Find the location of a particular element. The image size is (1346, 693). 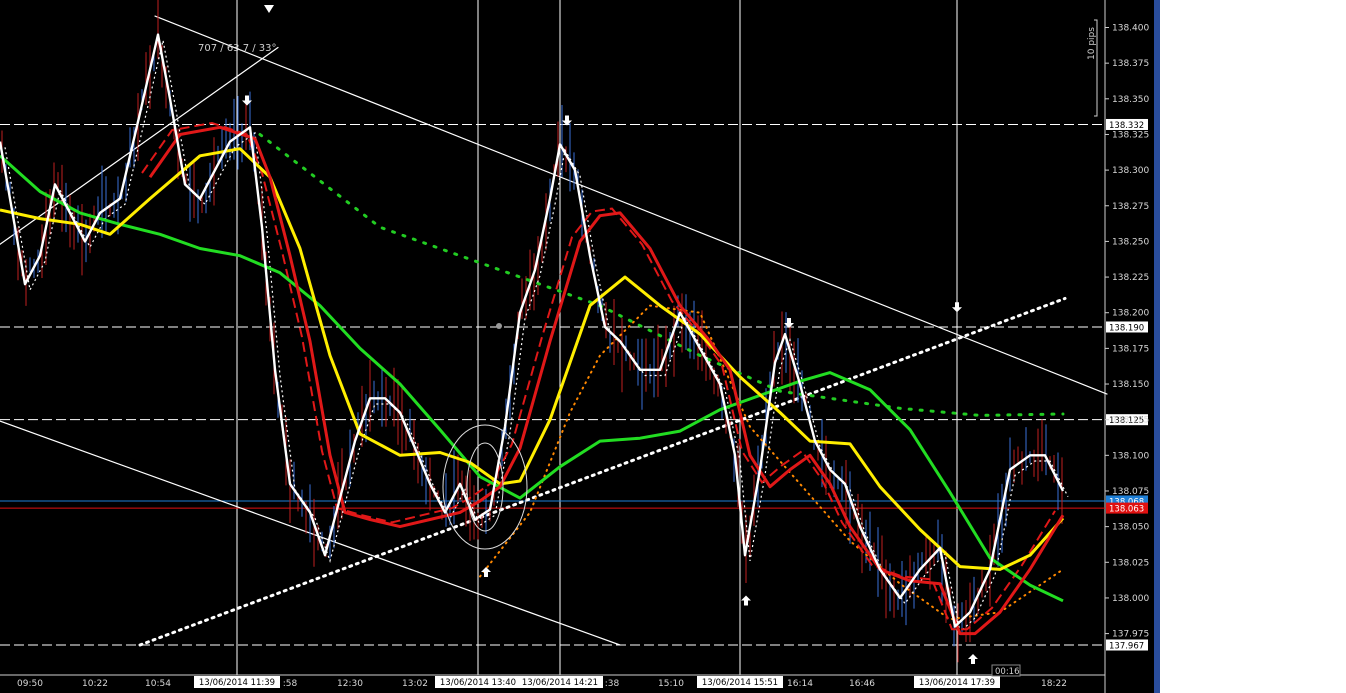

x-marker-label: 13/06/2014 17:39 is located at coordinates (957, 683).